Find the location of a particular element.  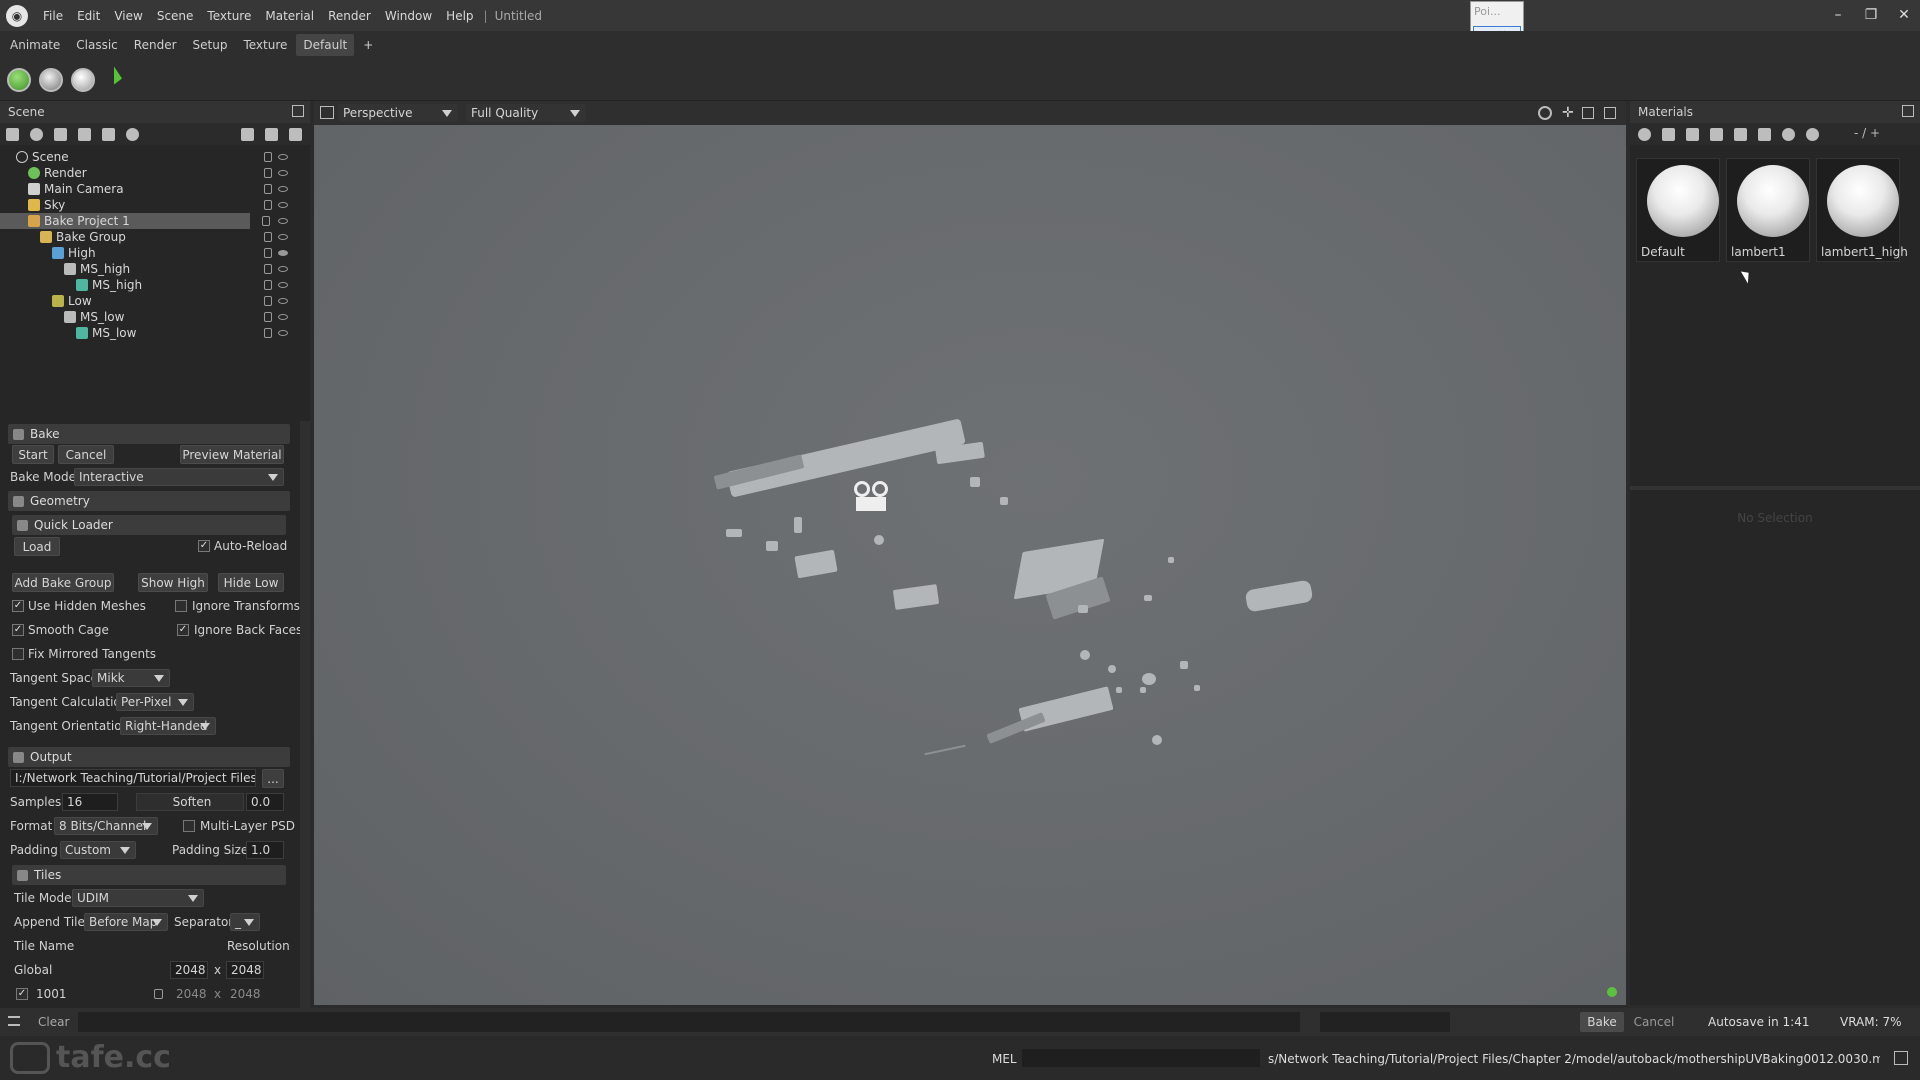

tab-setup: Setup is located at coordinates (210, 45).